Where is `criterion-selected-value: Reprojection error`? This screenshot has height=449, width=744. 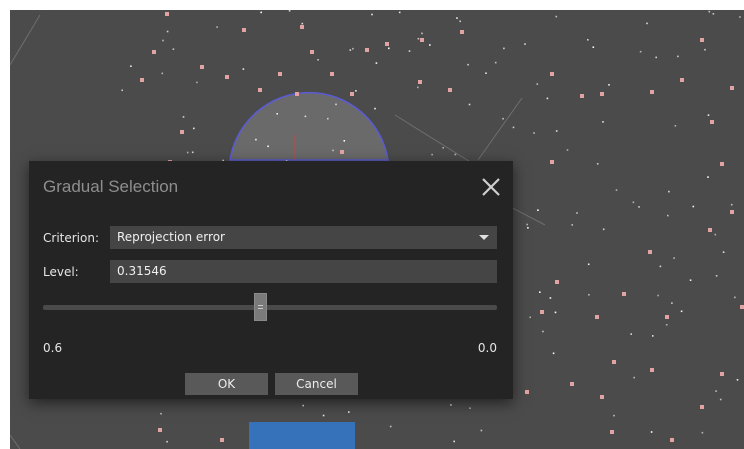
criterion-selected-value: Reprojection error is located at coordinates (171, 237).